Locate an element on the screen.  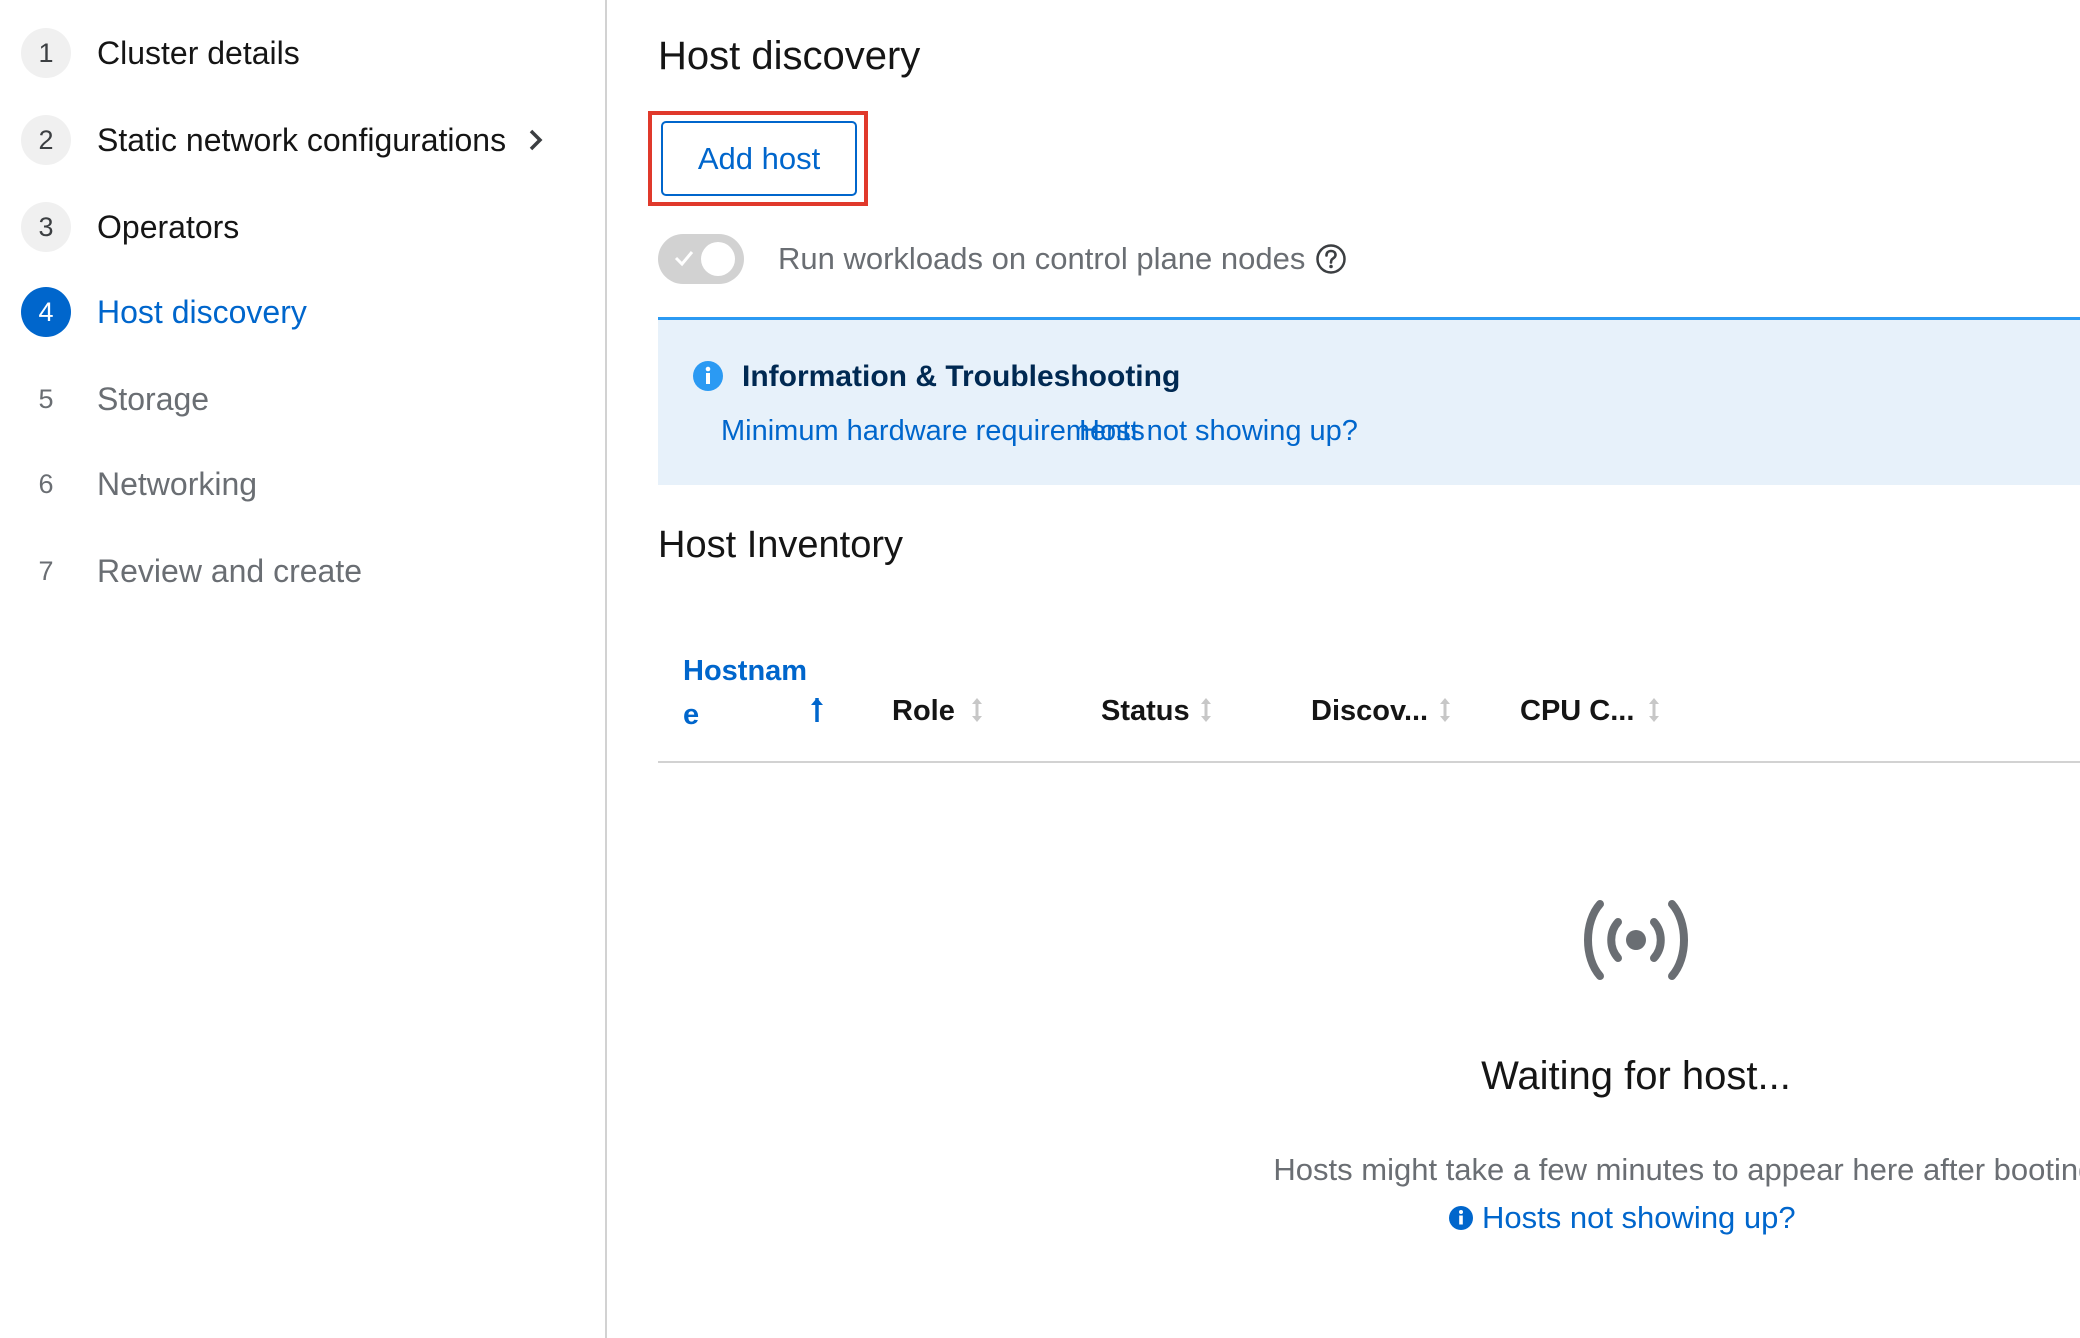
add-host-button: Add host is located at coordinates (759, 158).